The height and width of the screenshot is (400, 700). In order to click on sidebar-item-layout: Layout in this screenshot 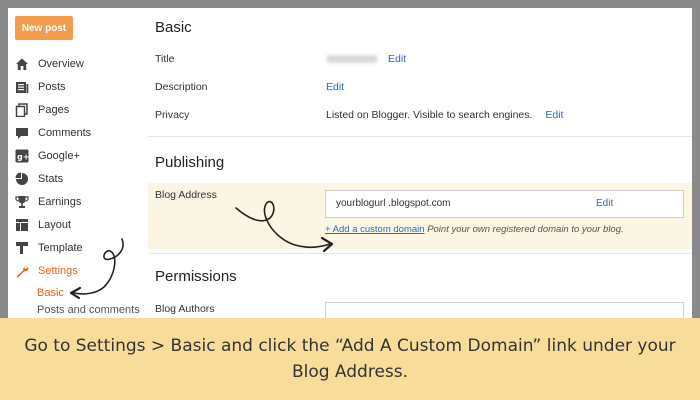, I will do `click(78, 224)`.